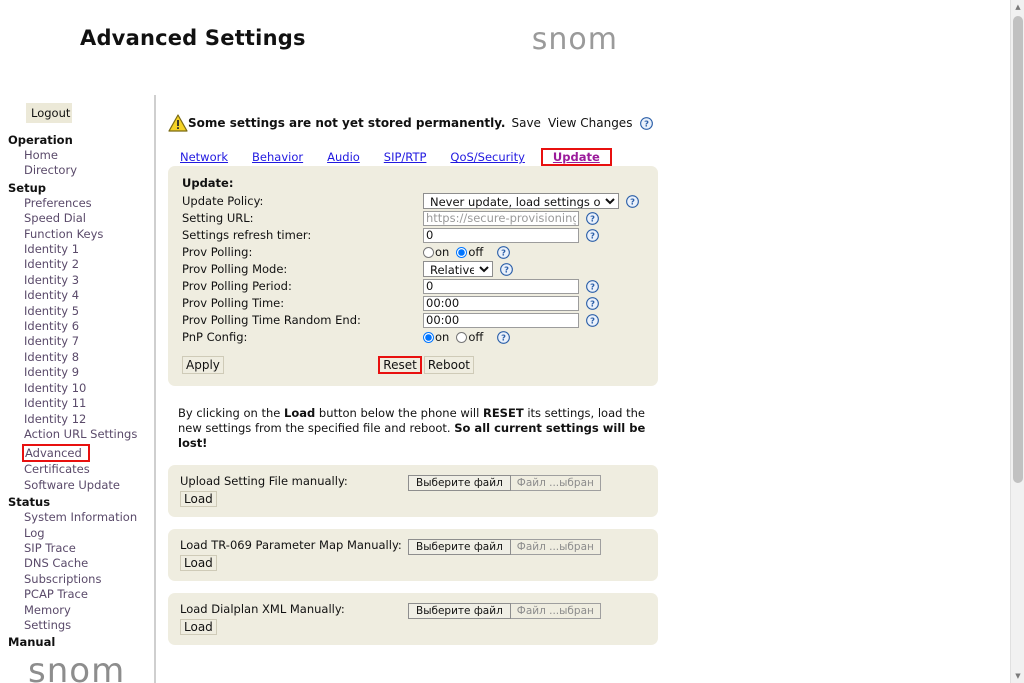 Image resolution: width=1024 pixels, height=683 pixels. I want to click on sidebar-item-system-information: System Information, so click(89, 517).